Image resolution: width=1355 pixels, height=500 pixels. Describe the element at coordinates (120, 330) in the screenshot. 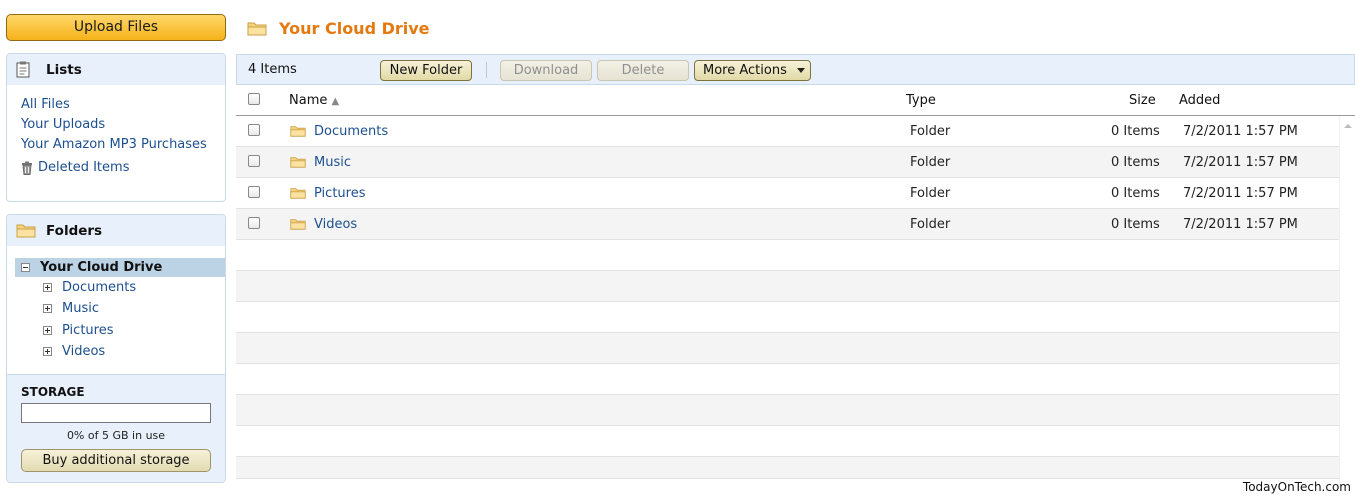

I see `tree-item-pictures: Pictures` at that location.